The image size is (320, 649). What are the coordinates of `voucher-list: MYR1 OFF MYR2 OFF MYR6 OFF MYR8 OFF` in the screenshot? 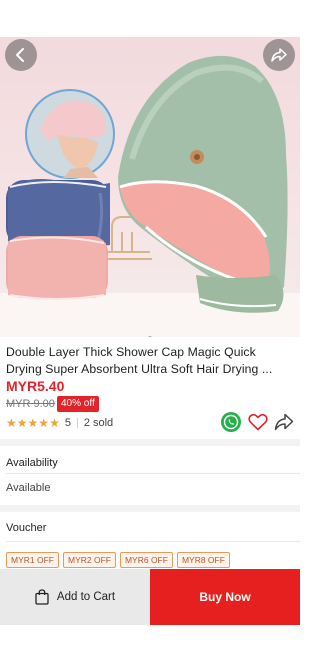 It's located at (118, 560).